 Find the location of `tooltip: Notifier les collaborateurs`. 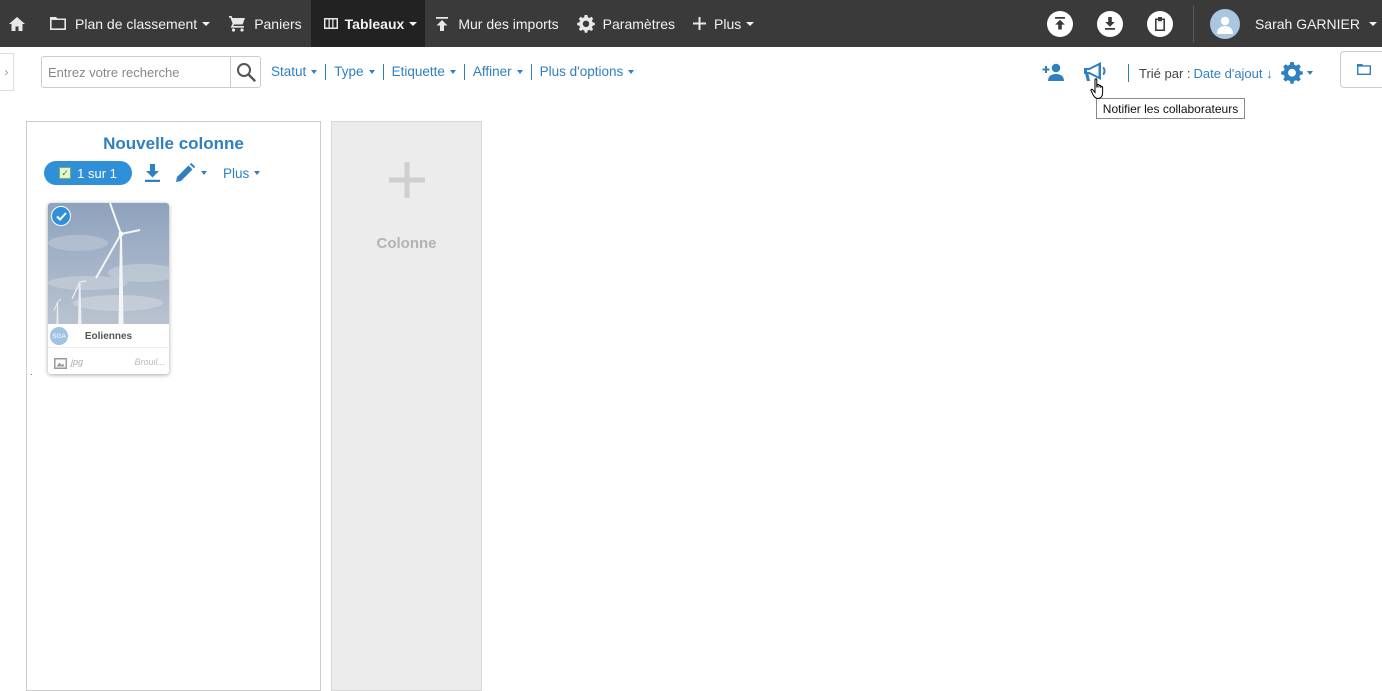

tooltip: Notifier les collaborateurs is located at coordinates (1170, 108).